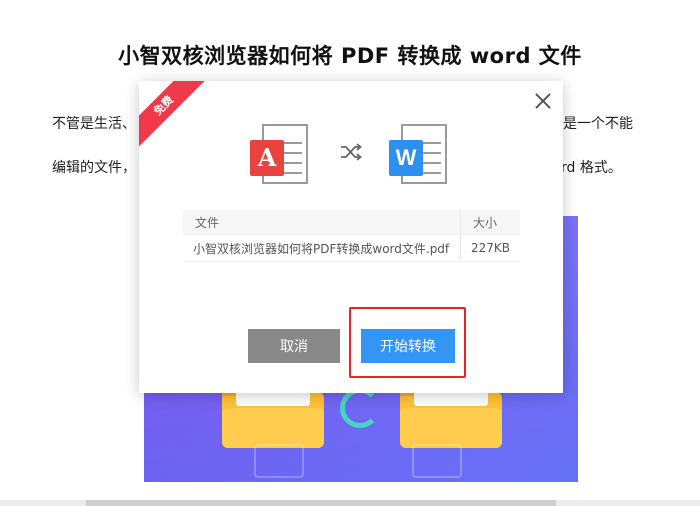 Image resolution: width=700 pixels, height=506 pixels. Describe the element at coordinates (321, 503) in the screenshot. I see `scrollbar-thumb` at that location.